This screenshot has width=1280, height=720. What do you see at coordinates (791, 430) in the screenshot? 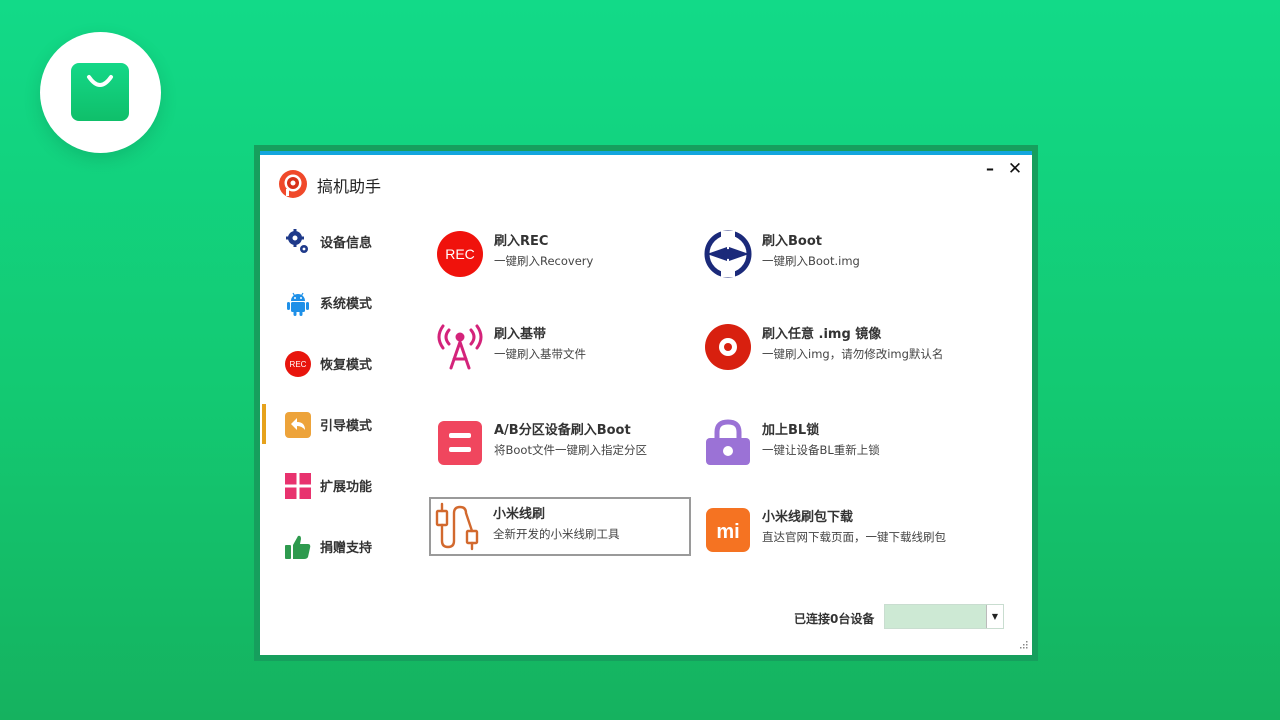
I see `card-title: 加上BL锁` at bounding box center [791, 430].